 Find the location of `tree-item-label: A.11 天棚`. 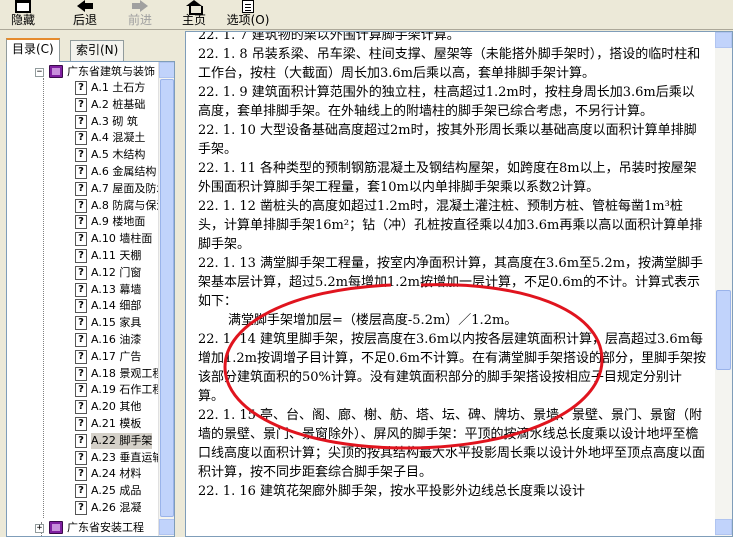

tree-item-label: A.11 天棚 is located at coordinates (116, 255).